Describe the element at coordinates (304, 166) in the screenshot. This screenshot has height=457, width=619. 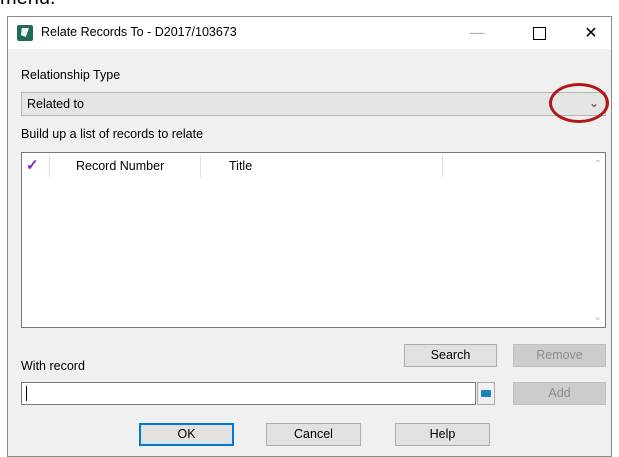
I see `records-list-header: ✓ Record Number Title` at that location.